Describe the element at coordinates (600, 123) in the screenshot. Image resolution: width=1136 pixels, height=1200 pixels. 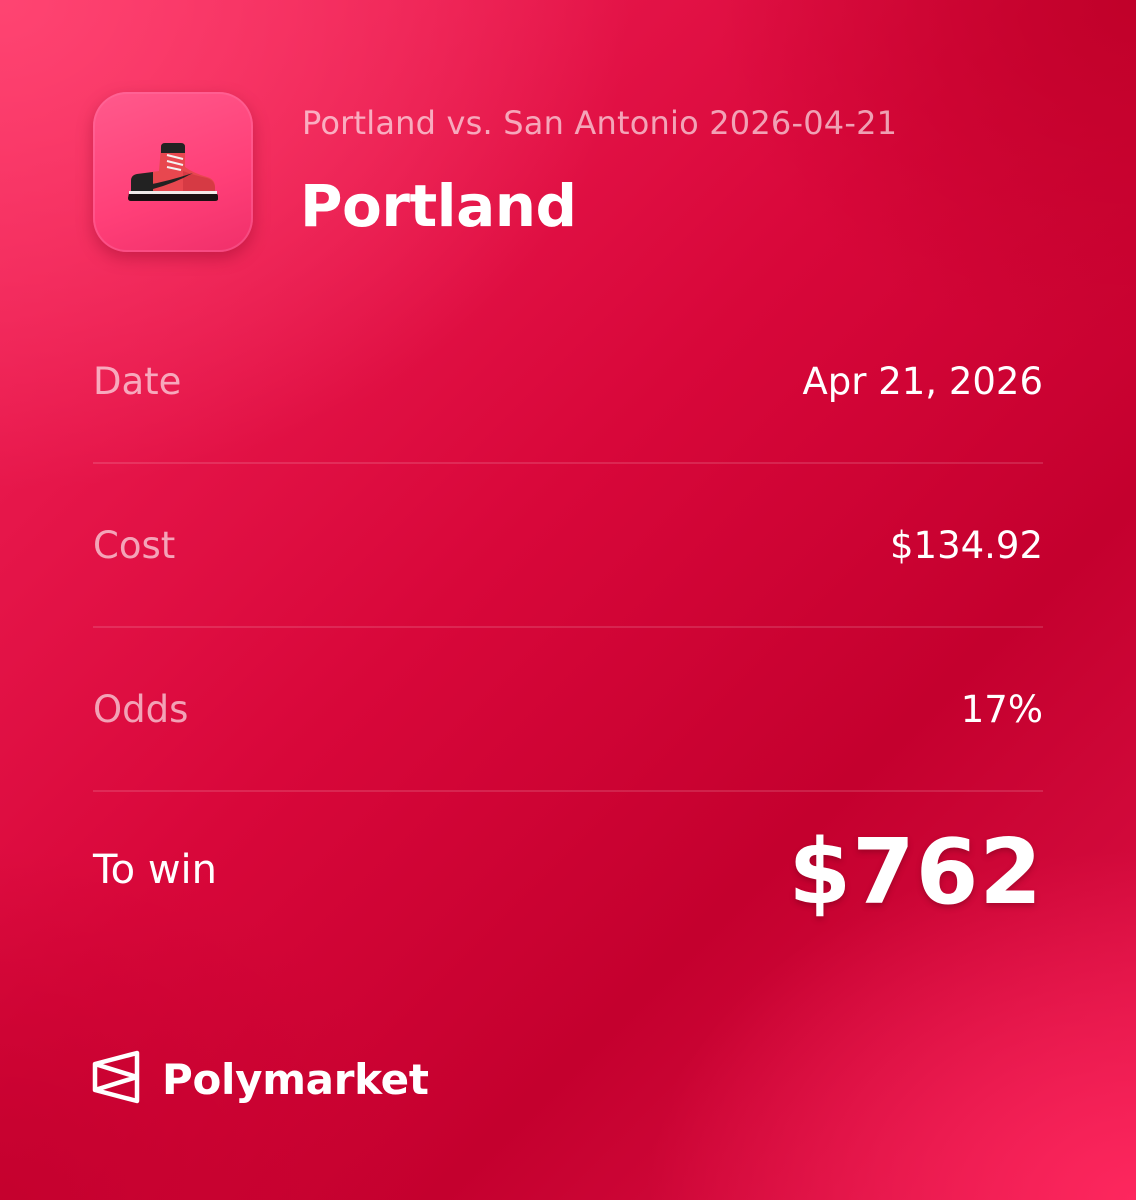
I see `market-title: Portland vs. San Antonio 2026-04-21` at that location.